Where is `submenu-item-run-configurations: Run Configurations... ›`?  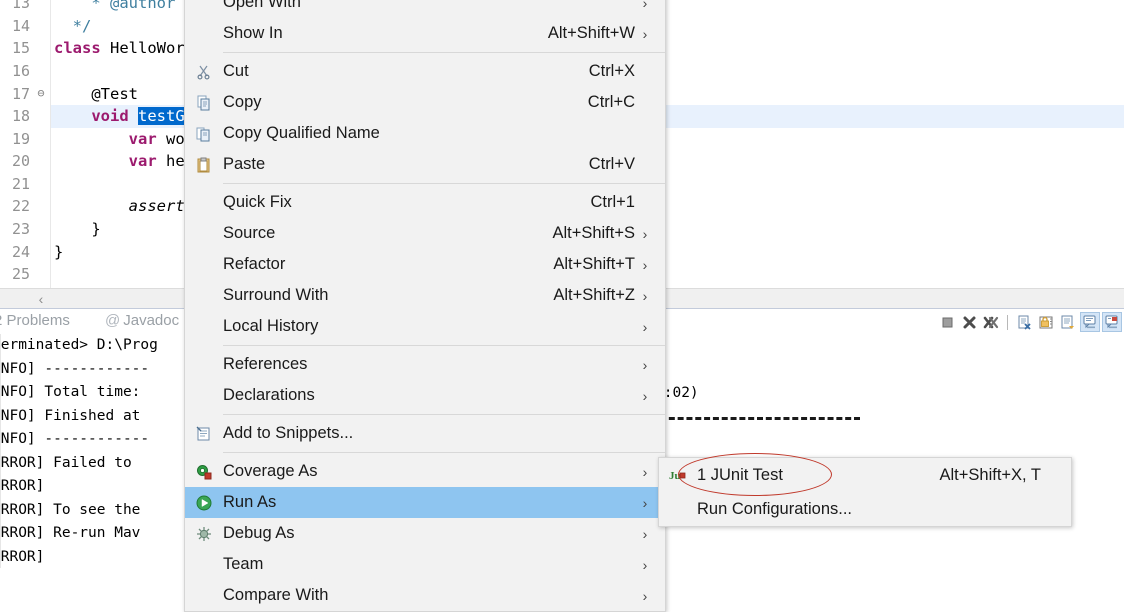
submenu-item-run-configurations: Run Configurations... › is located at coordinates (865, 509).